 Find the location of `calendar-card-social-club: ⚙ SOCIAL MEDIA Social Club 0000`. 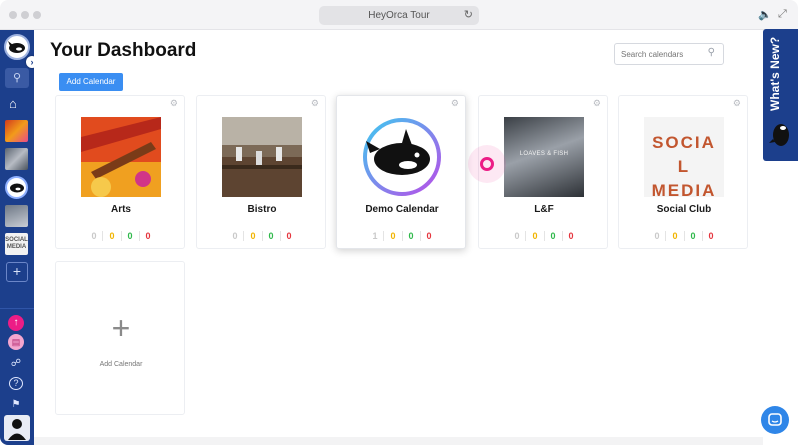

calendar-card-social-club: ⚙ SOCIAL MEDIA Social Club 0000 is located at coordinates (683, 172).